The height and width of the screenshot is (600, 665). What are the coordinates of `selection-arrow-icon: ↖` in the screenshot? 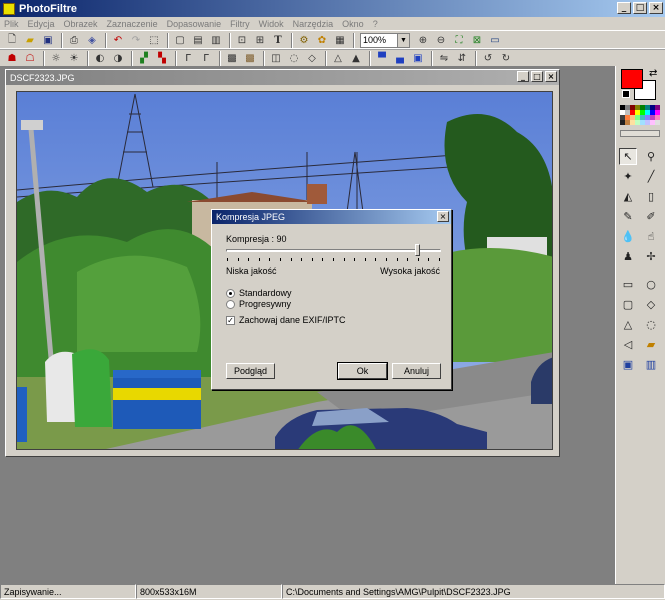 It's located at (628, 156).